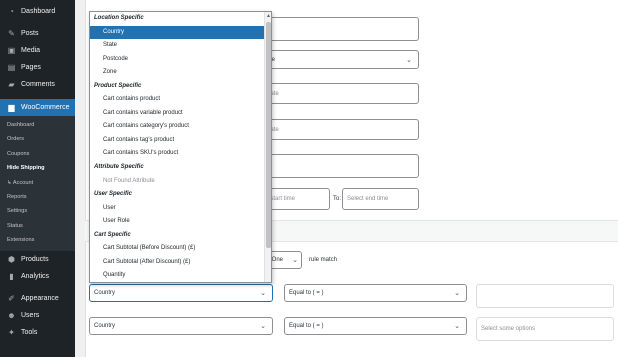  I want to click on menu-label: Comments, so click(38, 84).